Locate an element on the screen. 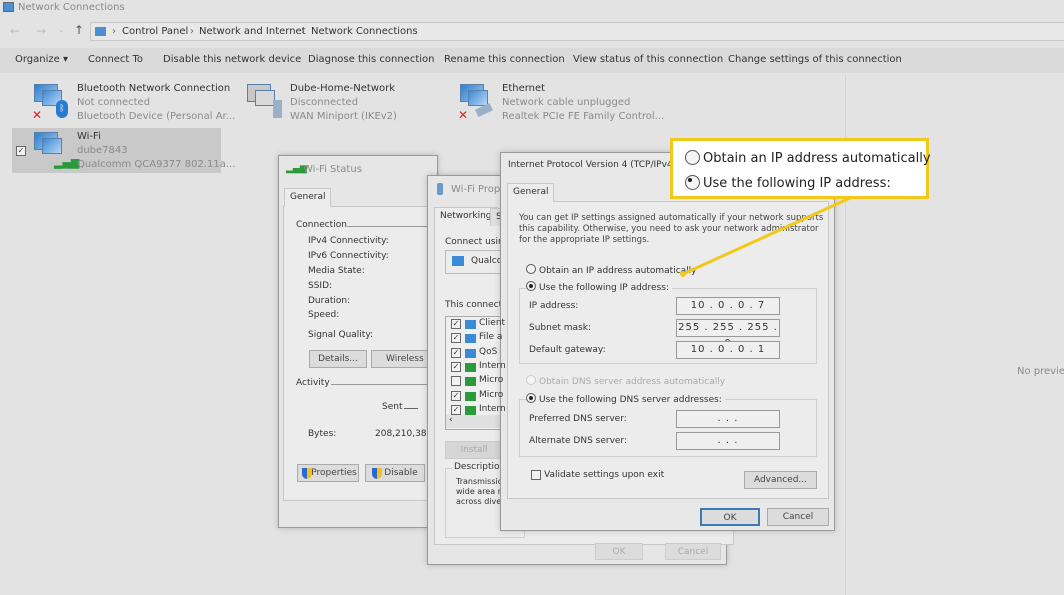 This screenshot has height=595, width=1064. radio-empty-icon is located at coordinates (692, 157).